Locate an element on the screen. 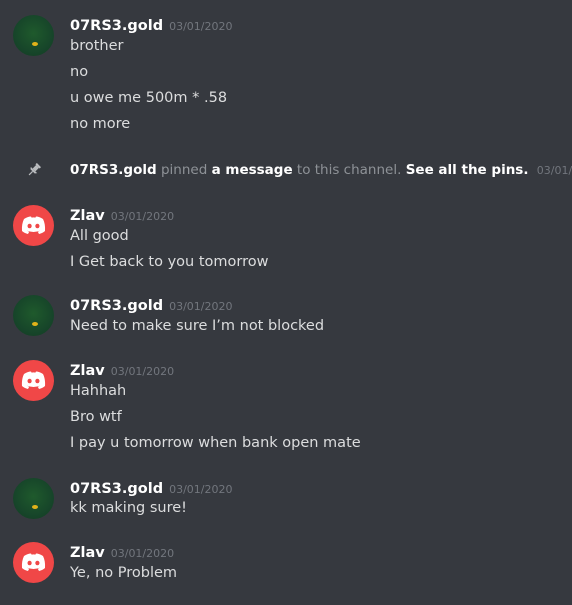 The width and height of the screenshot is (572, 605). message-text: Need to make sure I’m not blocked is located at coordinates (197, 326).